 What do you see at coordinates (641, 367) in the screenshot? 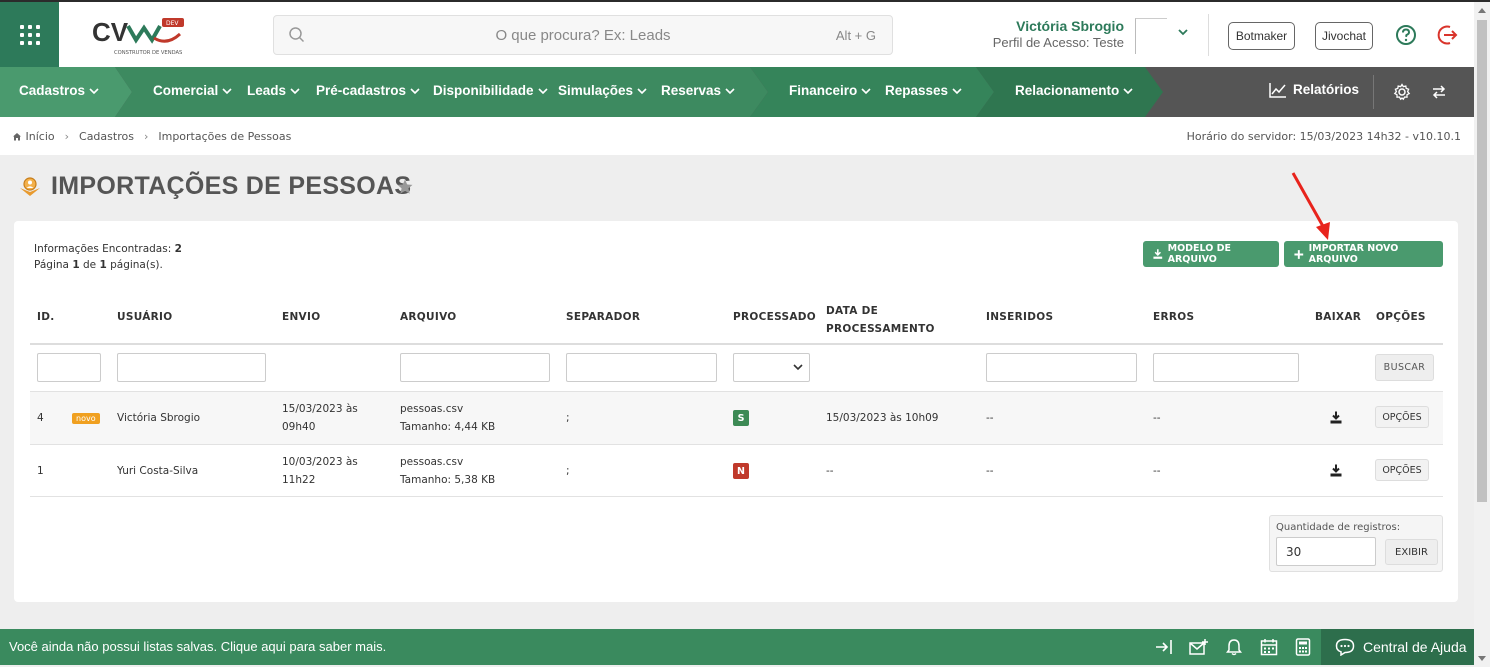
I see `filter-separador-input` at bounding box center [641, 367].